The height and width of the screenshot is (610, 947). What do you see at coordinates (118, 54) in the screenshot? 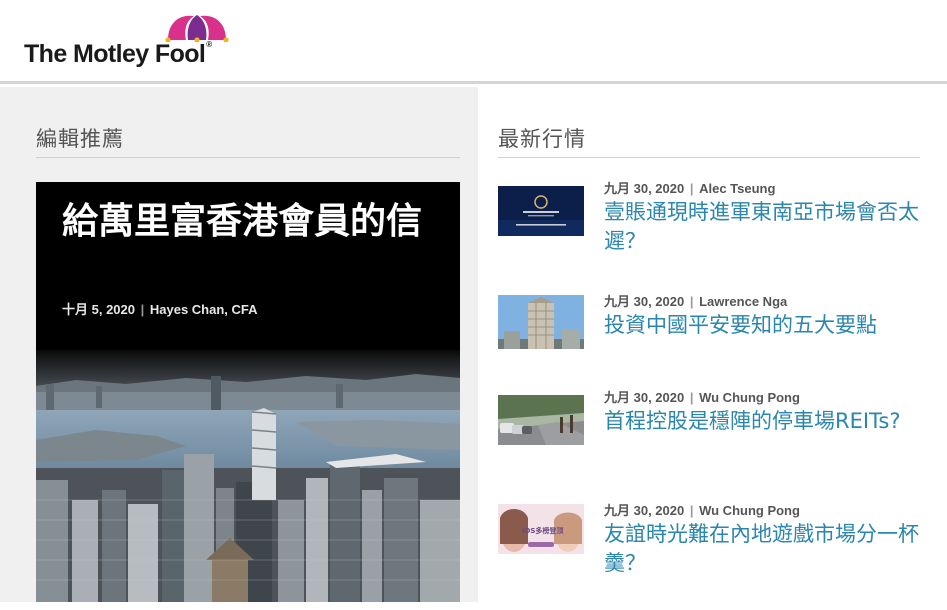
I see `logo-wordmark: The Motley Fool®` at bounding box center [118, 54].